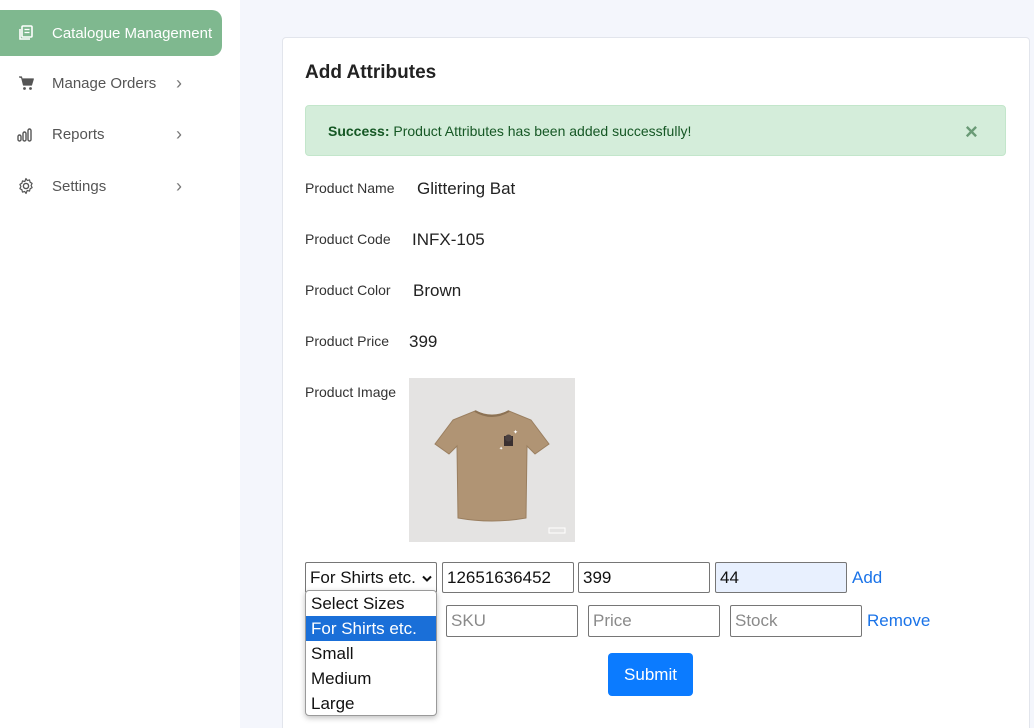  What do you see at coordinates (78, 134) in the screenshot?
I see `sidebar-item-label: Reports` at bounding box center [78, 134].